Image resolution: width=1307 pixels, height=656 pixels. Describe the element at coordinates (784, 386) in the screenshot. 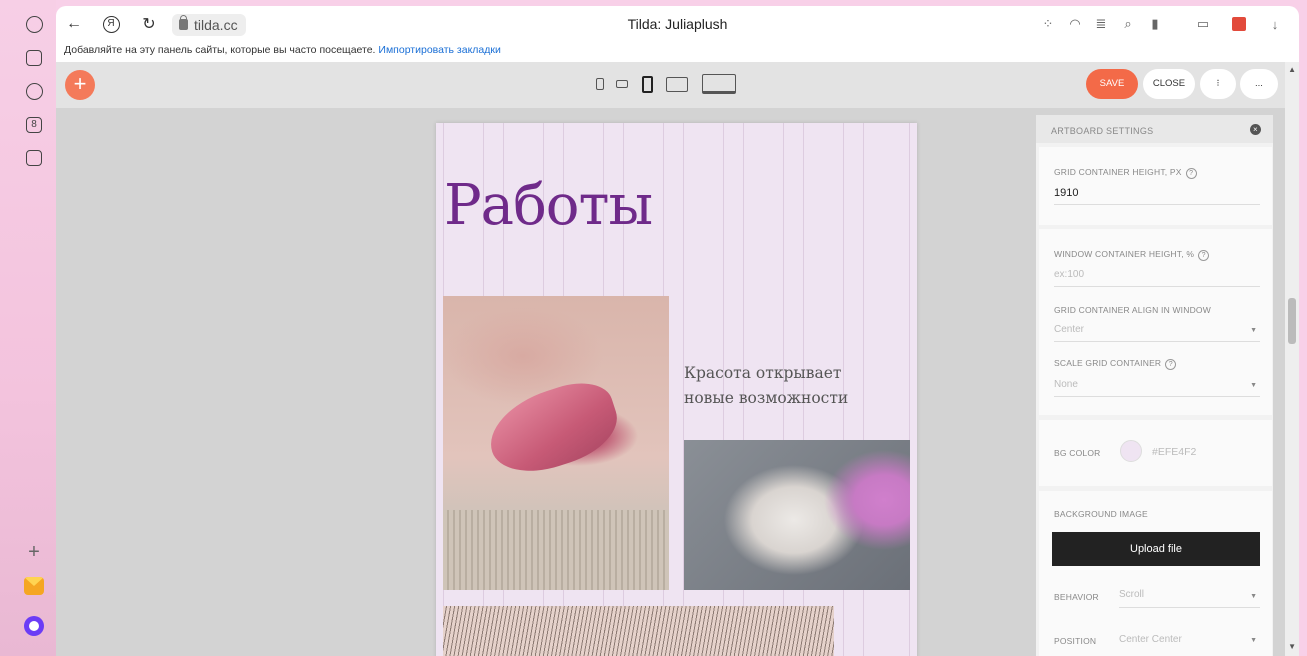

I see `artboard-subtext: Красота открывает новые возможности` at that location.